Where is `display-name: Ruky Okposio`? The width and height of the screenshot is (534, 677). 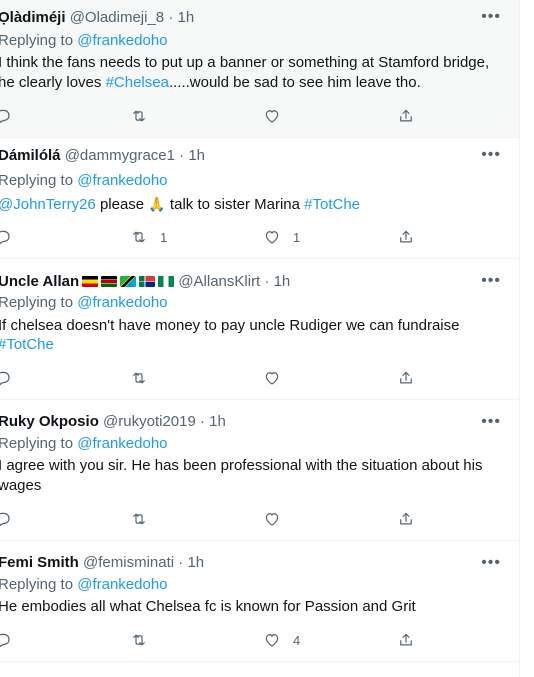 display-name: Ruky Okposio is located at coordinates (49, 421).